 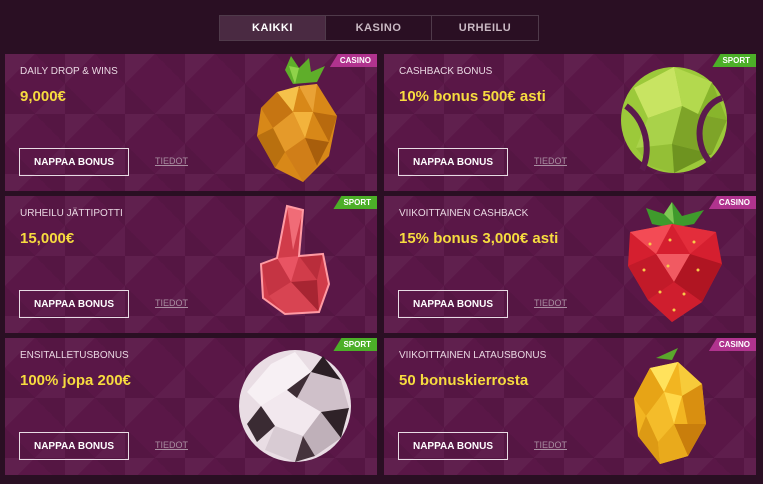 What do you see at coordinates (675, 262) in the screenshot?
I see `strawberry-icon` at bounding box center [675, 262].